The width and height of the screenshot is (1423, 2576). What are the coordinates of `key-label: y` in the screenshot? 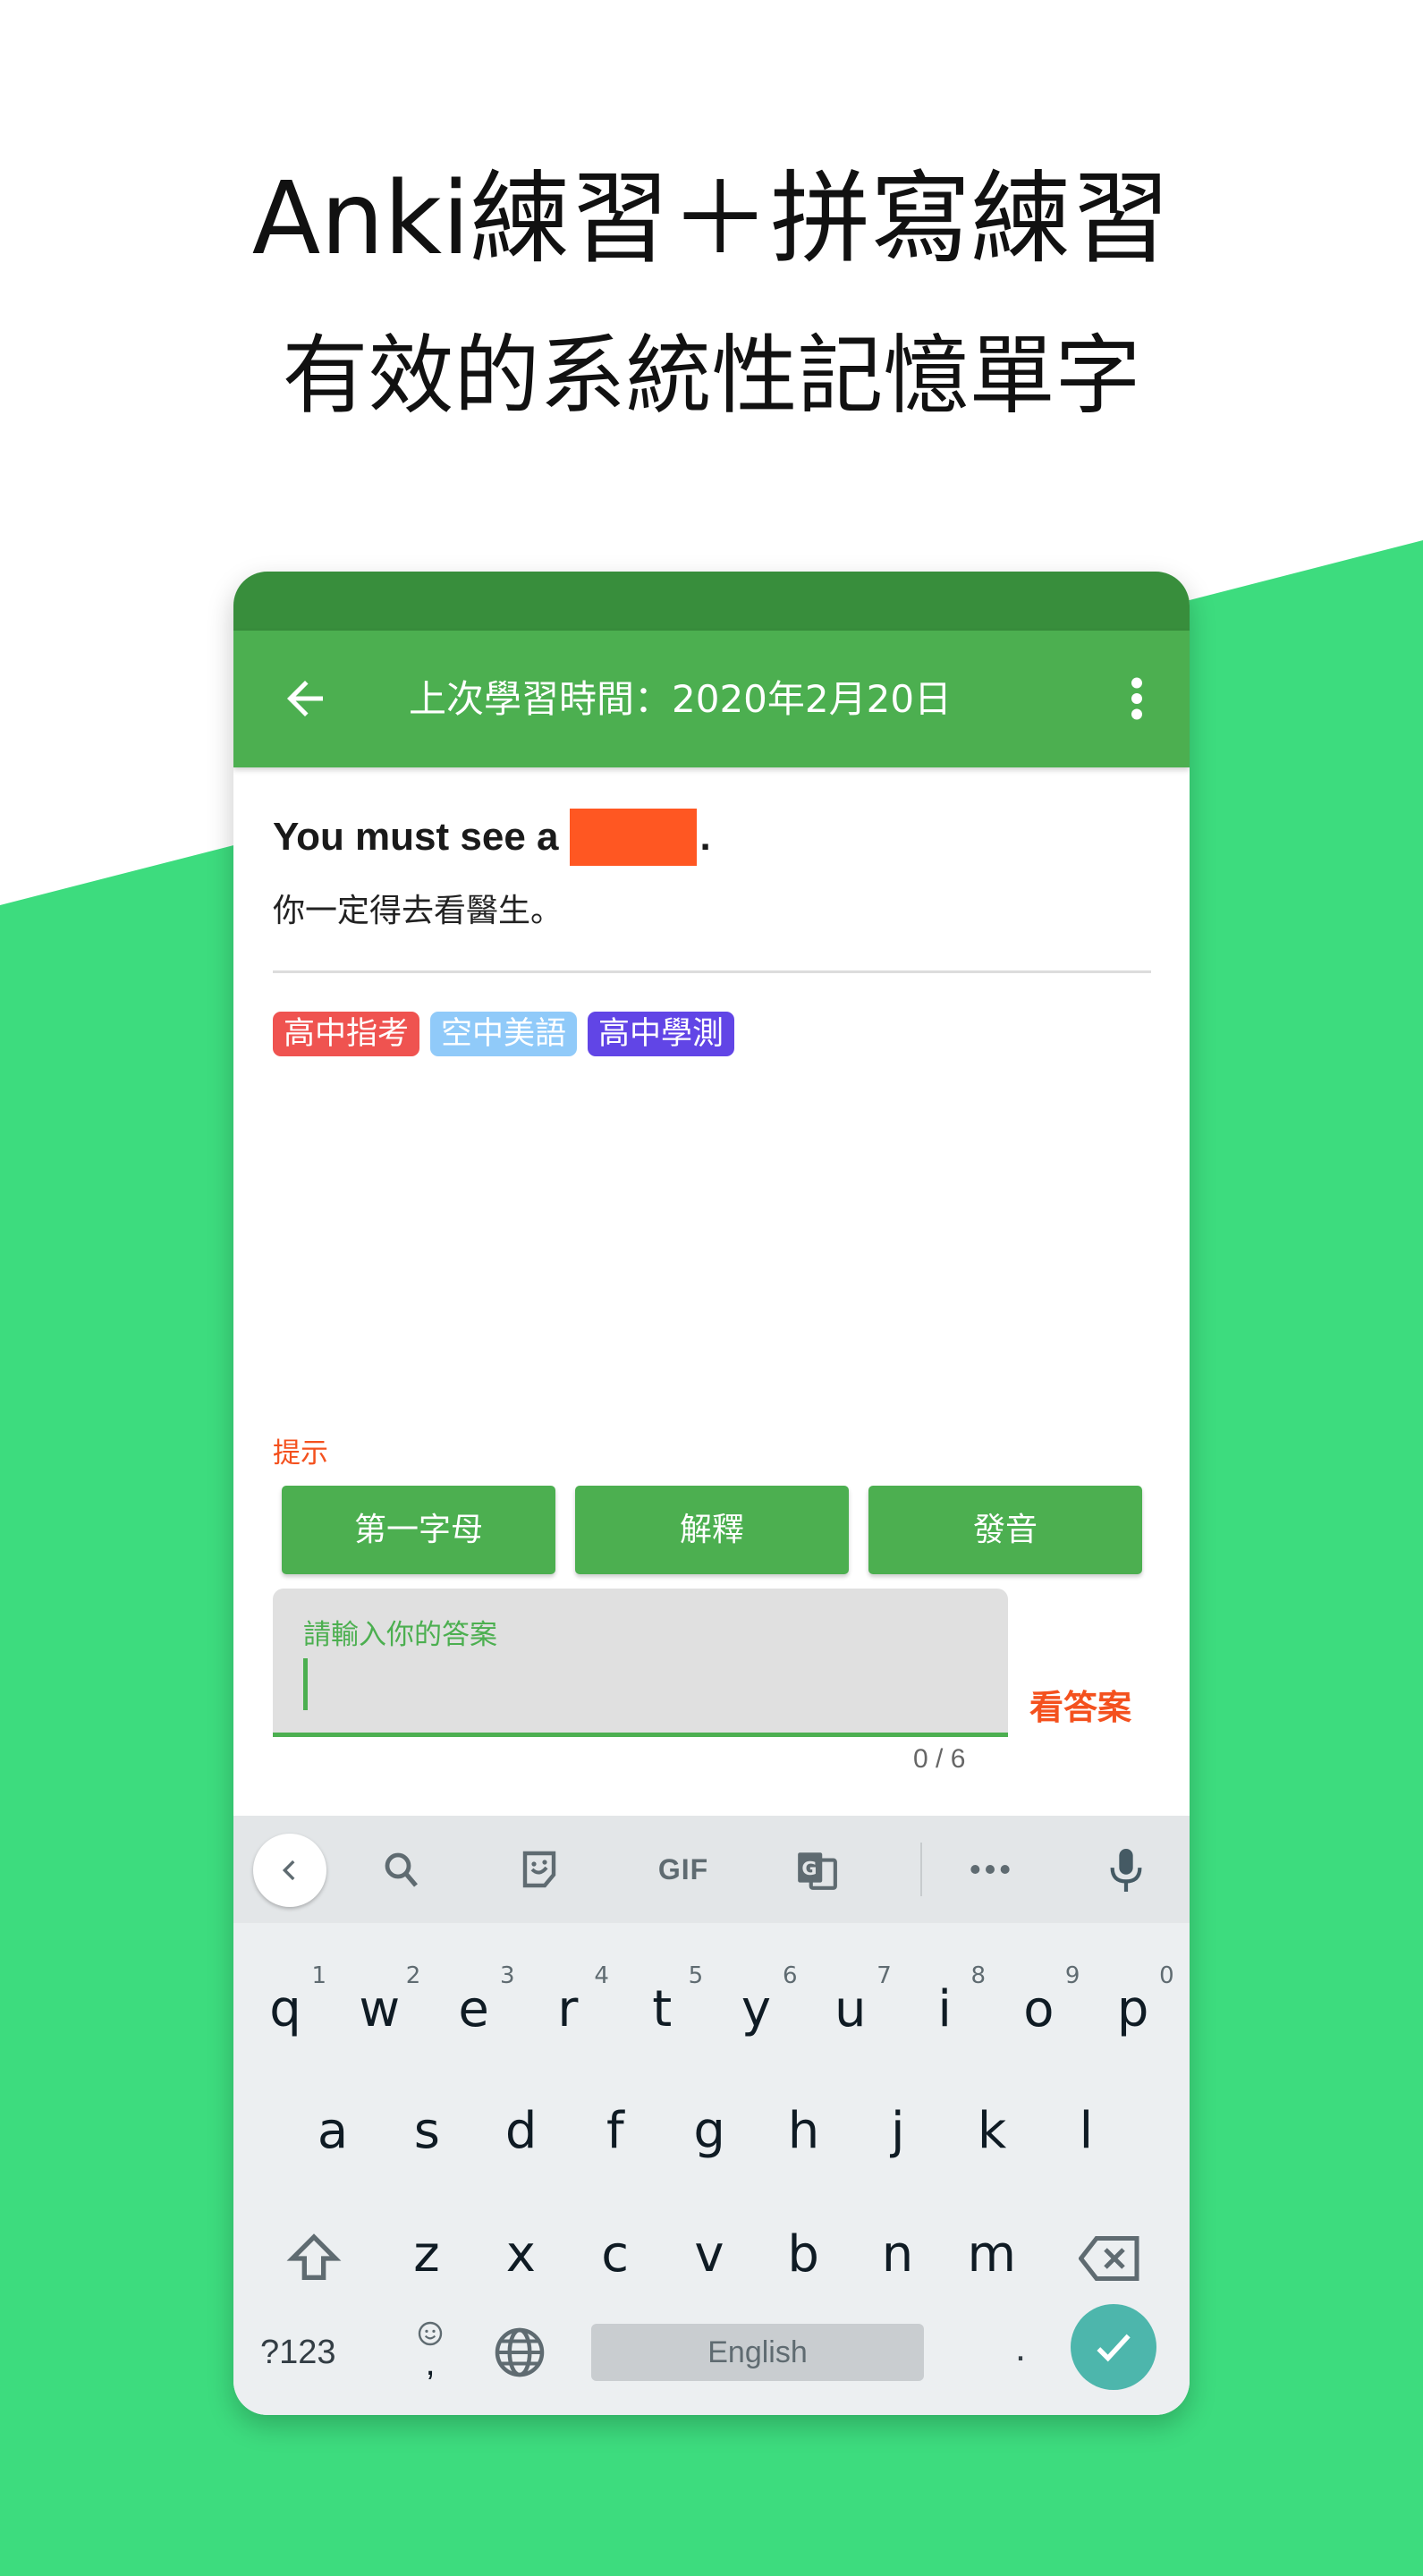 It's located at (756, 2009).